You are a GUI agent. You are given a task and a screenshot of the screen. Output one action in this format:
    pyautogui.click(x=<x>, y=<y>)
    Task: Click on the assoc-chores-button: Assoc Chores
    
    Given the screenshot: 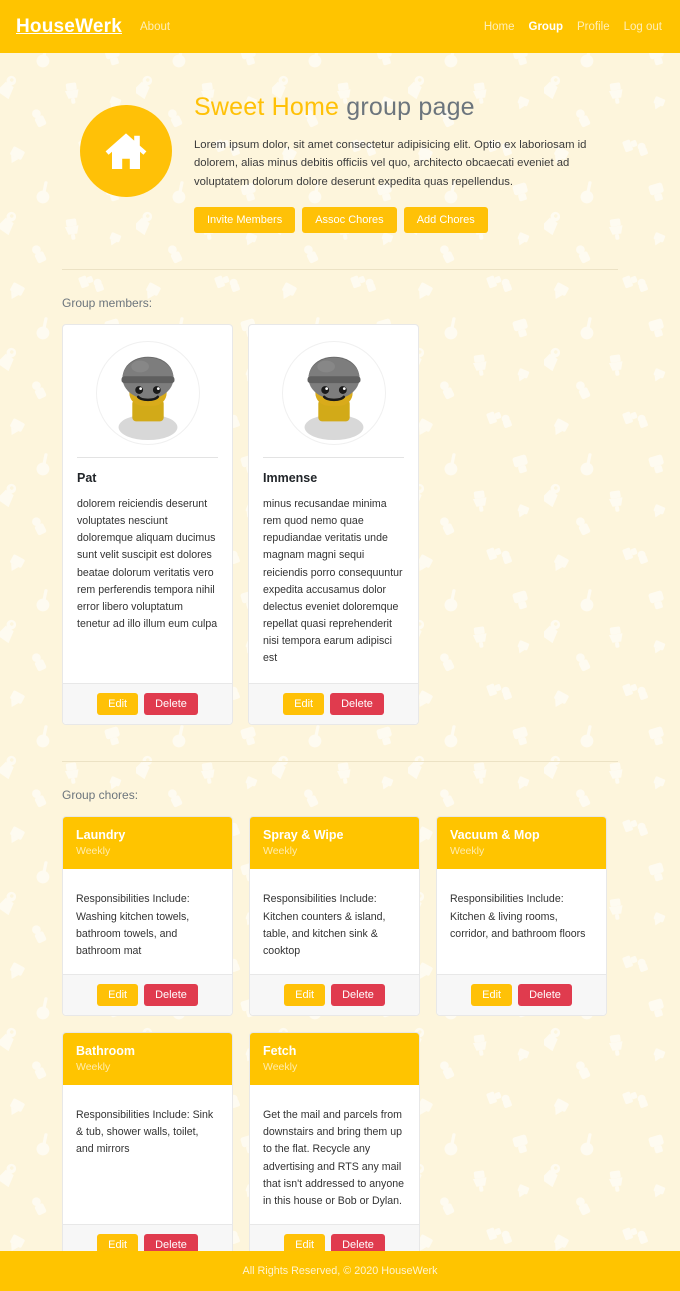 What is the action you would take?
    pyautogui.click(x=349, y=219)
    